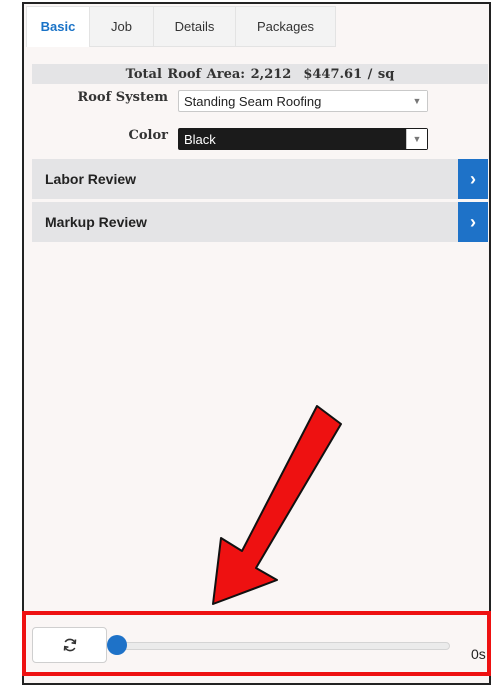 The image size is (497, 692). I want to click on red-arrow-icon, so click(277, 505).